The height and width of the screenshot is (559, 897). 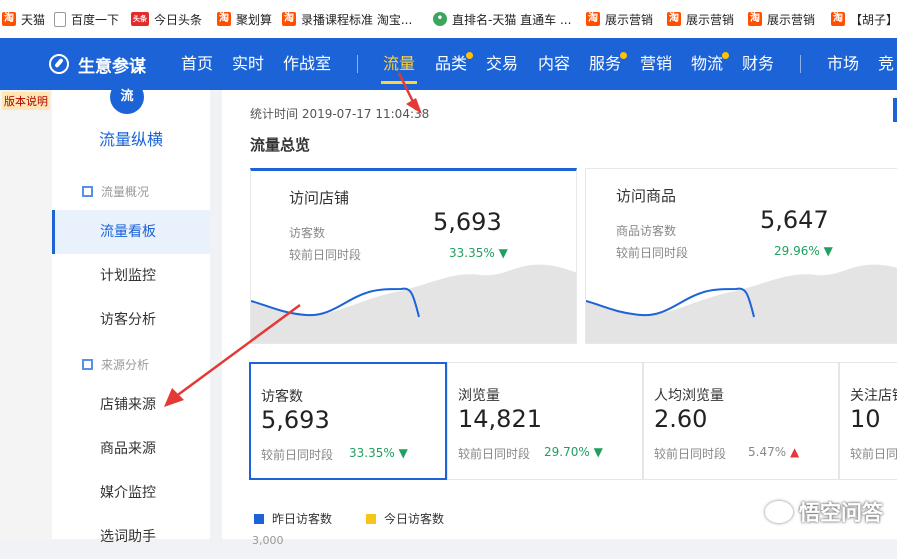 What do you see at coordinates (115, 191) in the screenshot?
I see `sidebar-group-overview: 流量概况` at bounding box center [115, 191].